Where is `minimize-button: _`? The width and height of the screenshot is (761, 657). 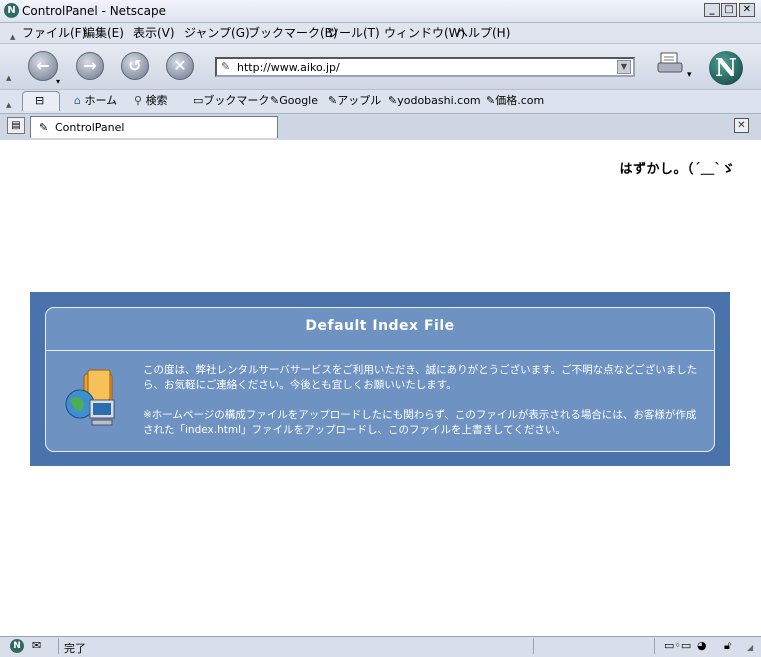
minimize-button: _ is located at coordinates (712, 10).